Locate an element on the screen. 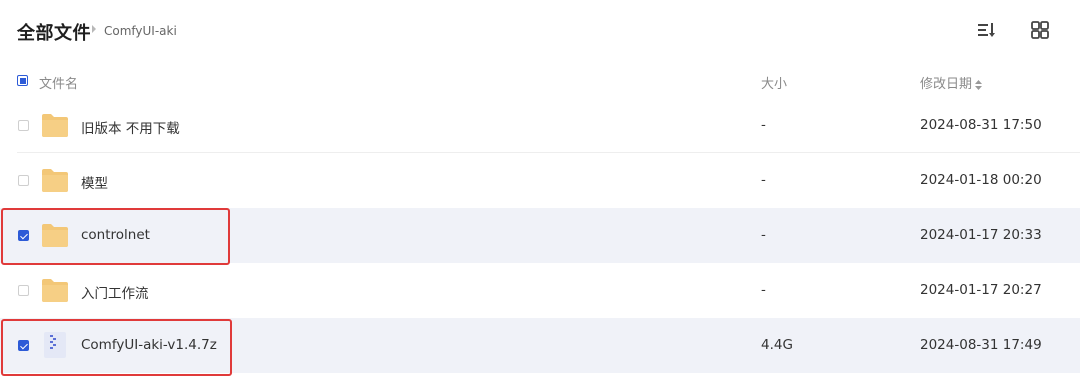  column-modified-label: 修改日期 is located at coordinates (946, 84).